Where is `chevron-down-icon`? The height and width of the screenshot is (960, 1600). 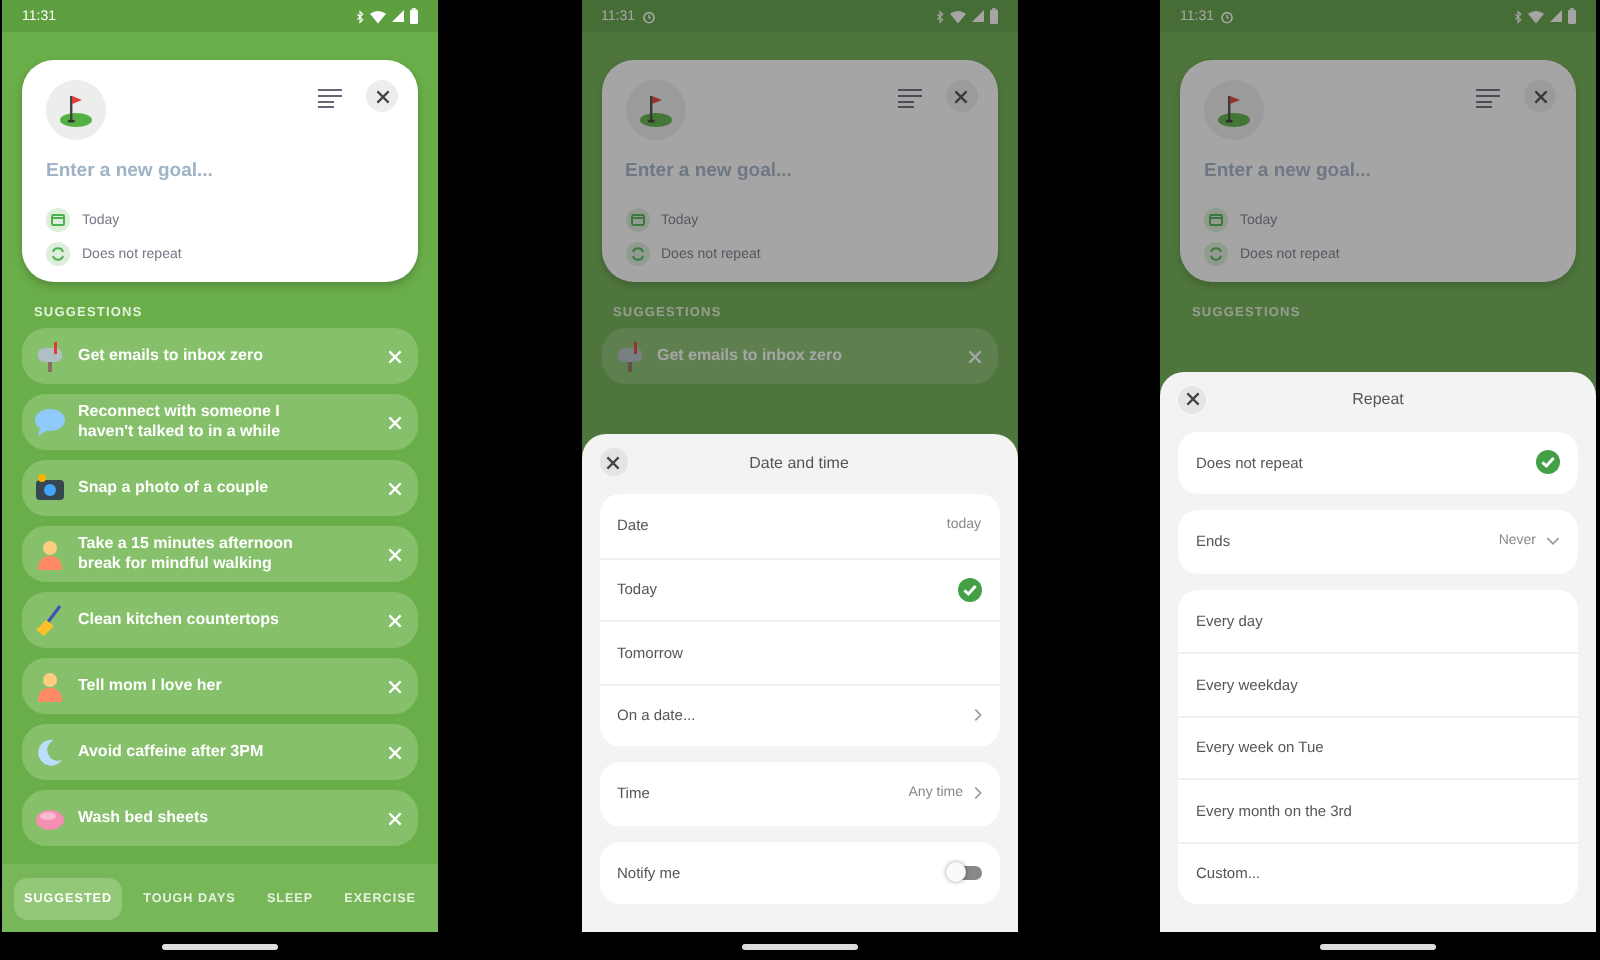
chevron-down-icon is located at coordinates (1553, 541).